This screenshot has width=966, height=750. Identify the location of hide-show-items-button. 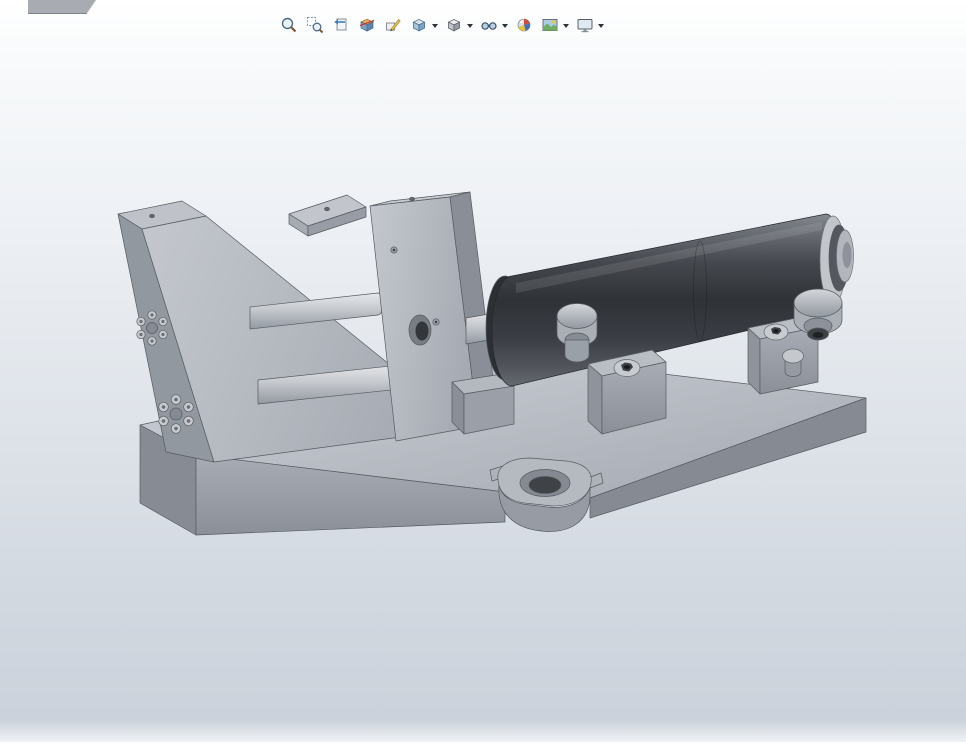
(489, 25).